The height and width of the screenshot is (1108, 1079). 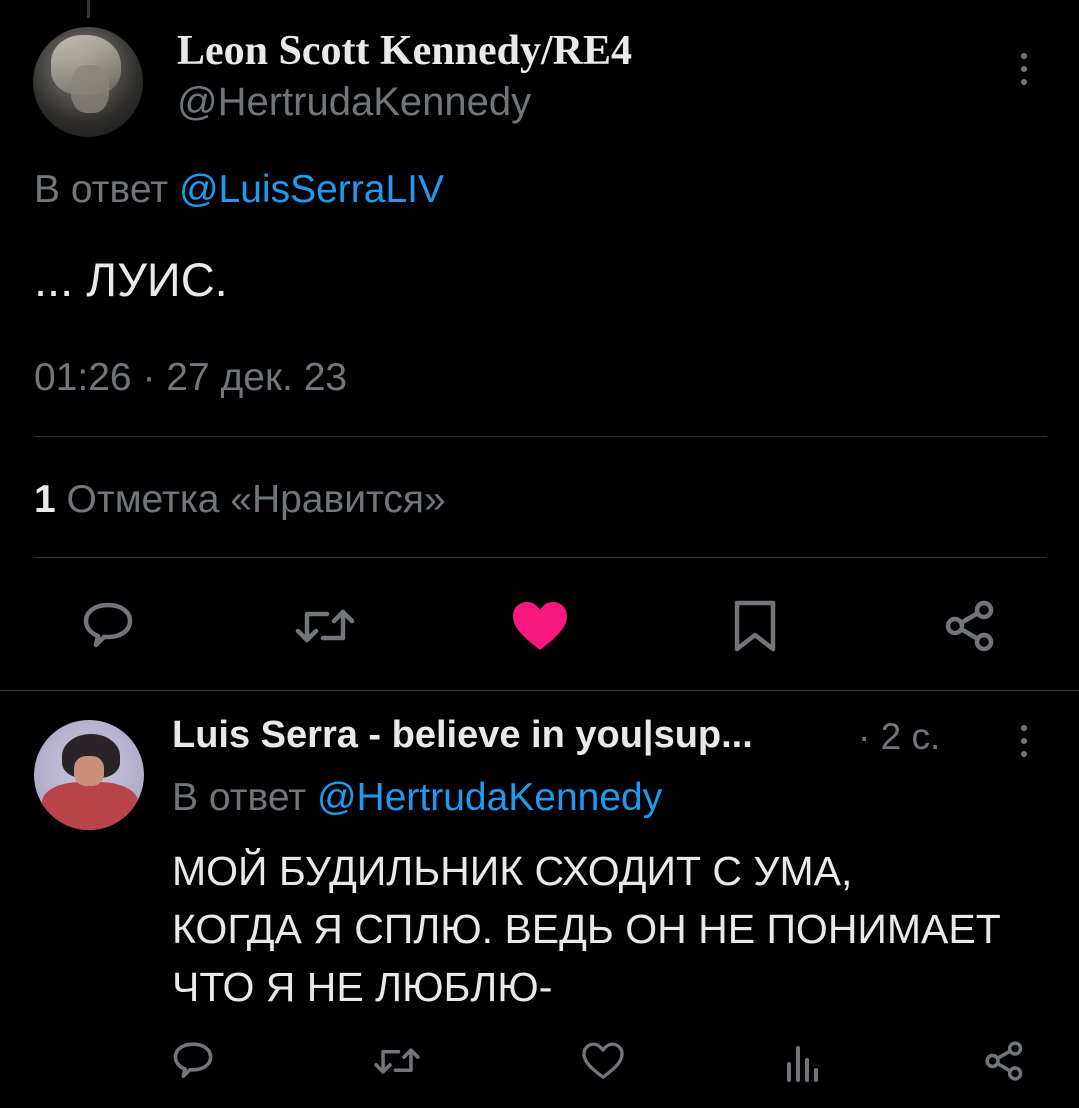 What do you see at coordinates (256, 499) in the screenshot?
I see `likes-label: Отметка «Нравится»` at bounding box center [256, 499].